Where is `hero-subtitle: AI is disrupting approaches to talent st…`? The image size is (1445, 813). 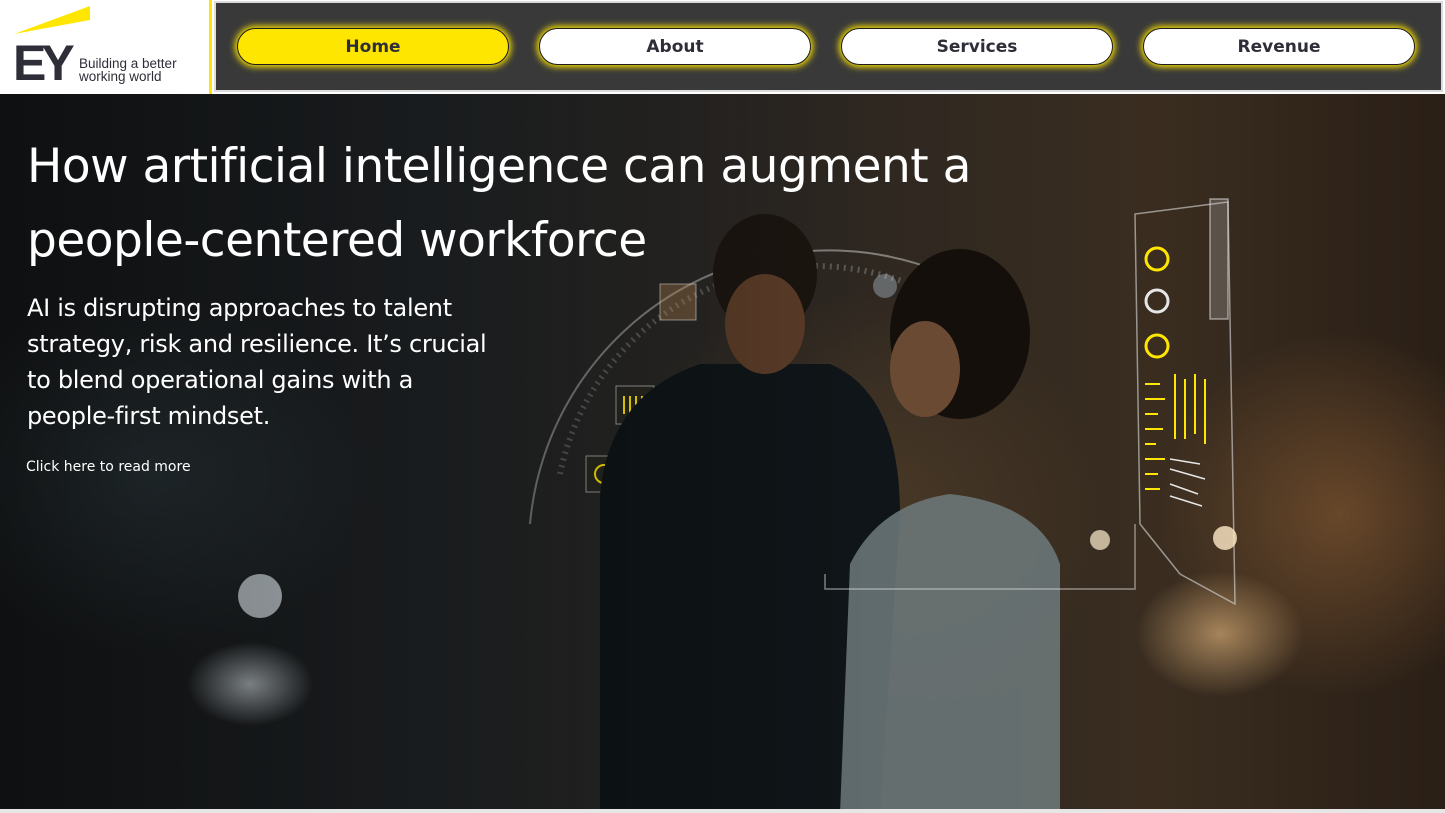
hero-subtitle: AI is disrupting approaches to talent st… is located at coordinates (257, 362).